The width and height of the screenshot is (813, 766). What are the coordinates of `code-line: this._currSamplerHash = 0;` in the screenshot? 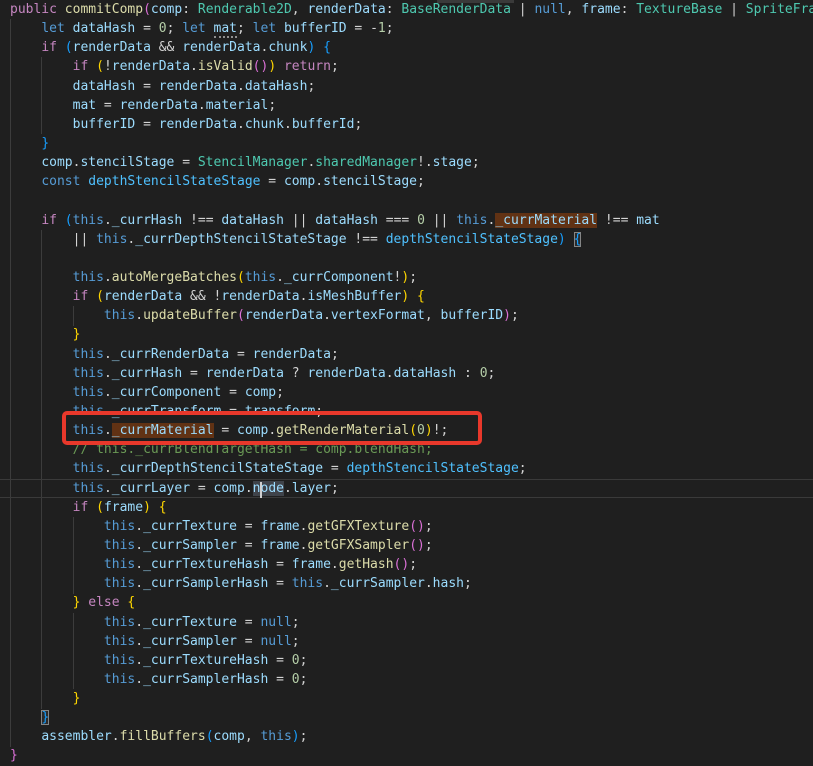 It's located at (411, 679).